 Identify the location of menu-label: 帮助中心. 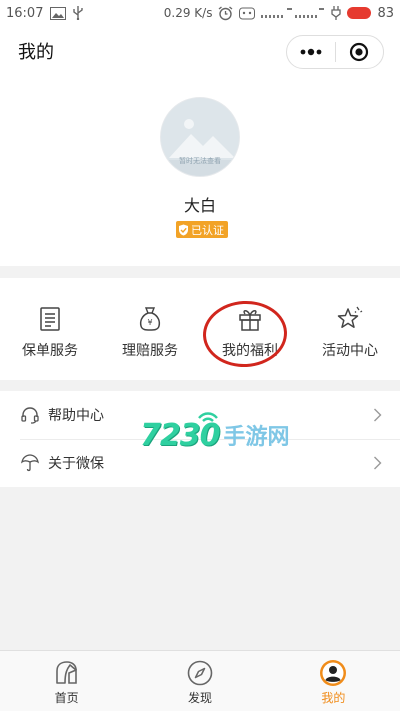
(76, 416).